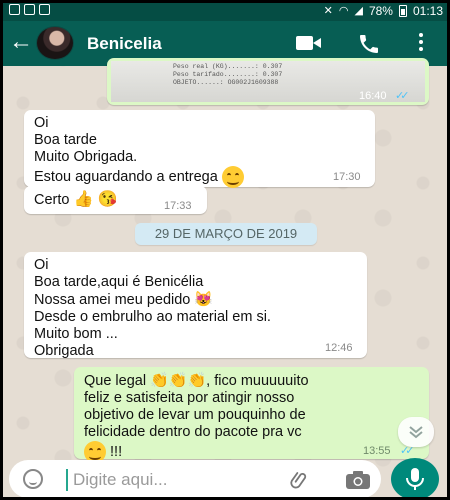  I want to click on signal-icon: ◢, so click(358, 11).